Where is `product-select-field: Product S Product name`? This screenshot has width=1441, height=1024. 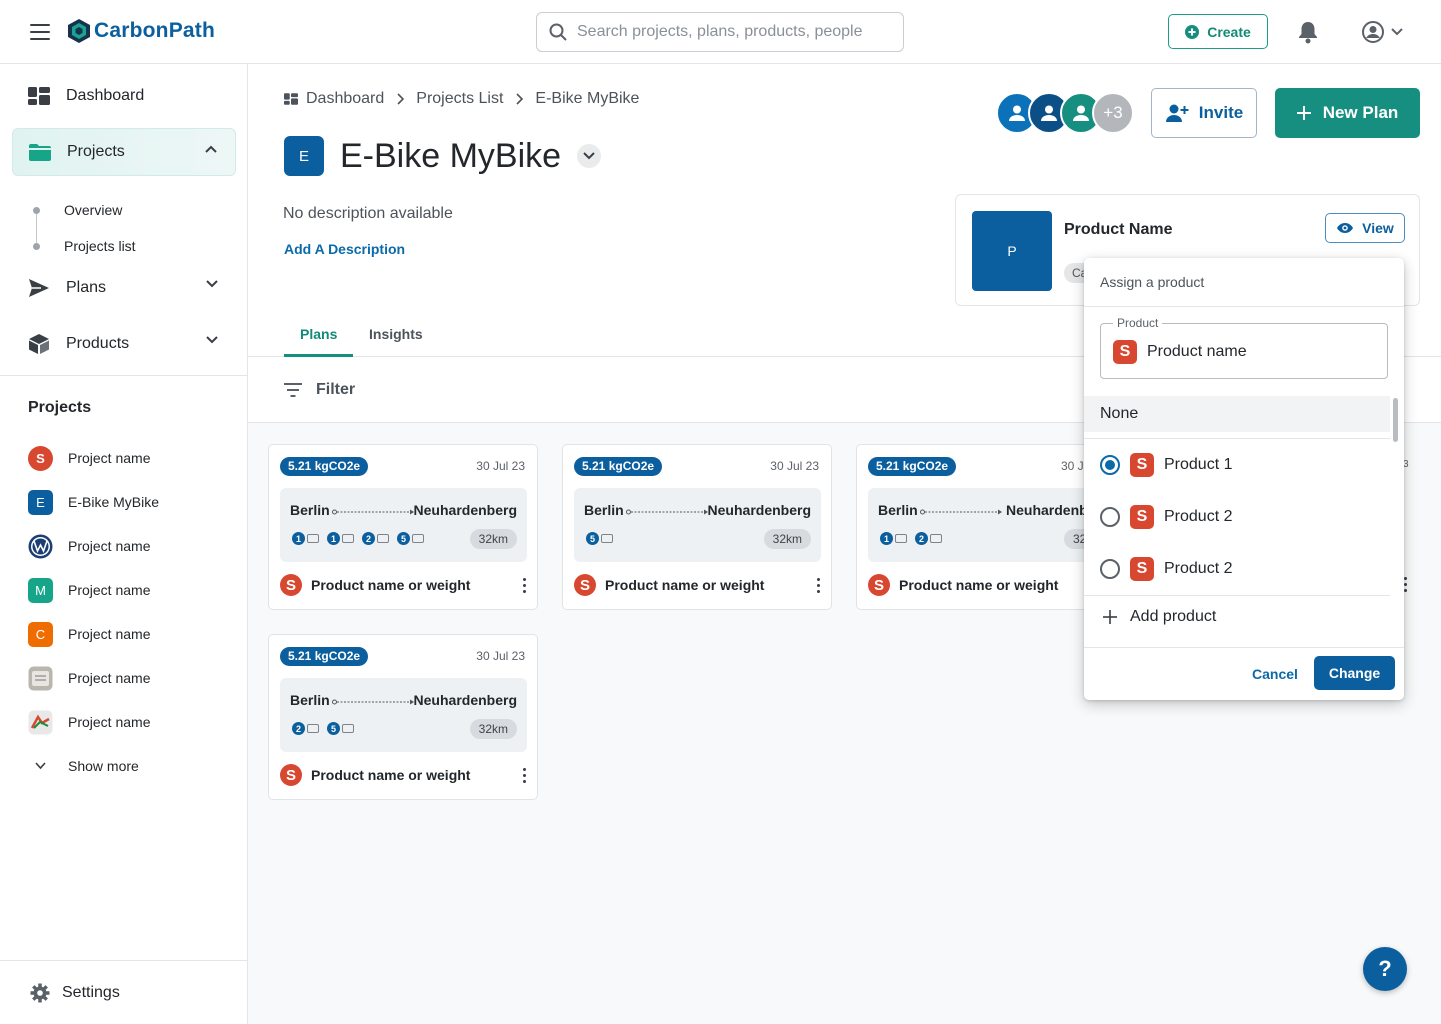 product-select-field: Product S Product name is located at coordinates (1244, 347).